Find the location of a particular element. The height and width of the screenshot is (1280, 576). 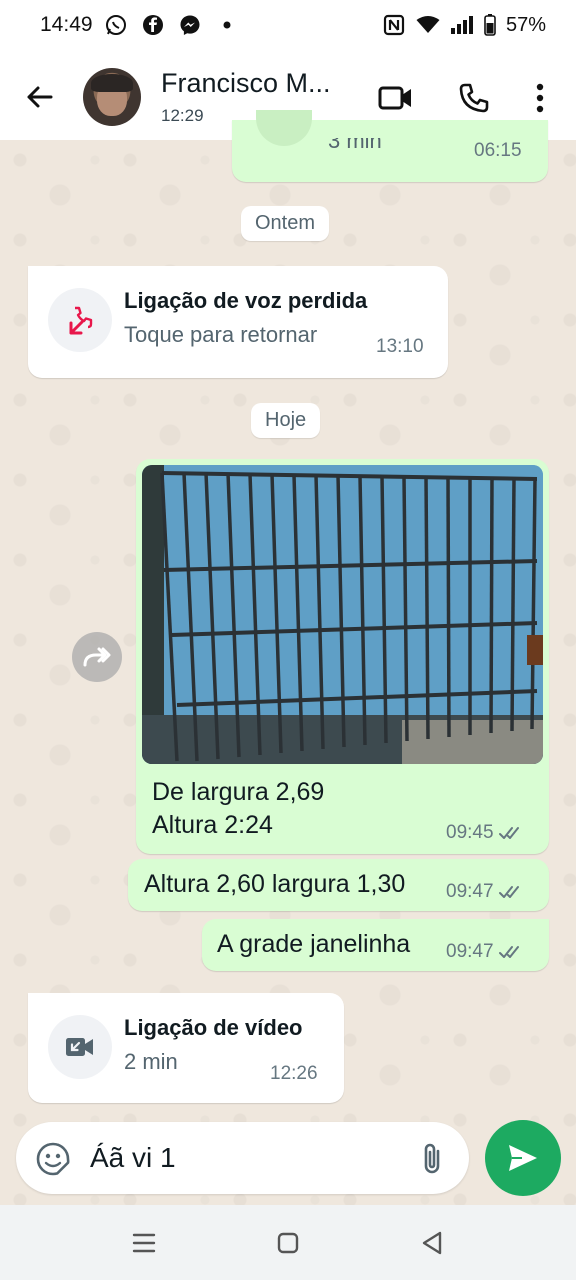

video-call-title: Ligação de vídeo is located at coordinates (213, 1027).